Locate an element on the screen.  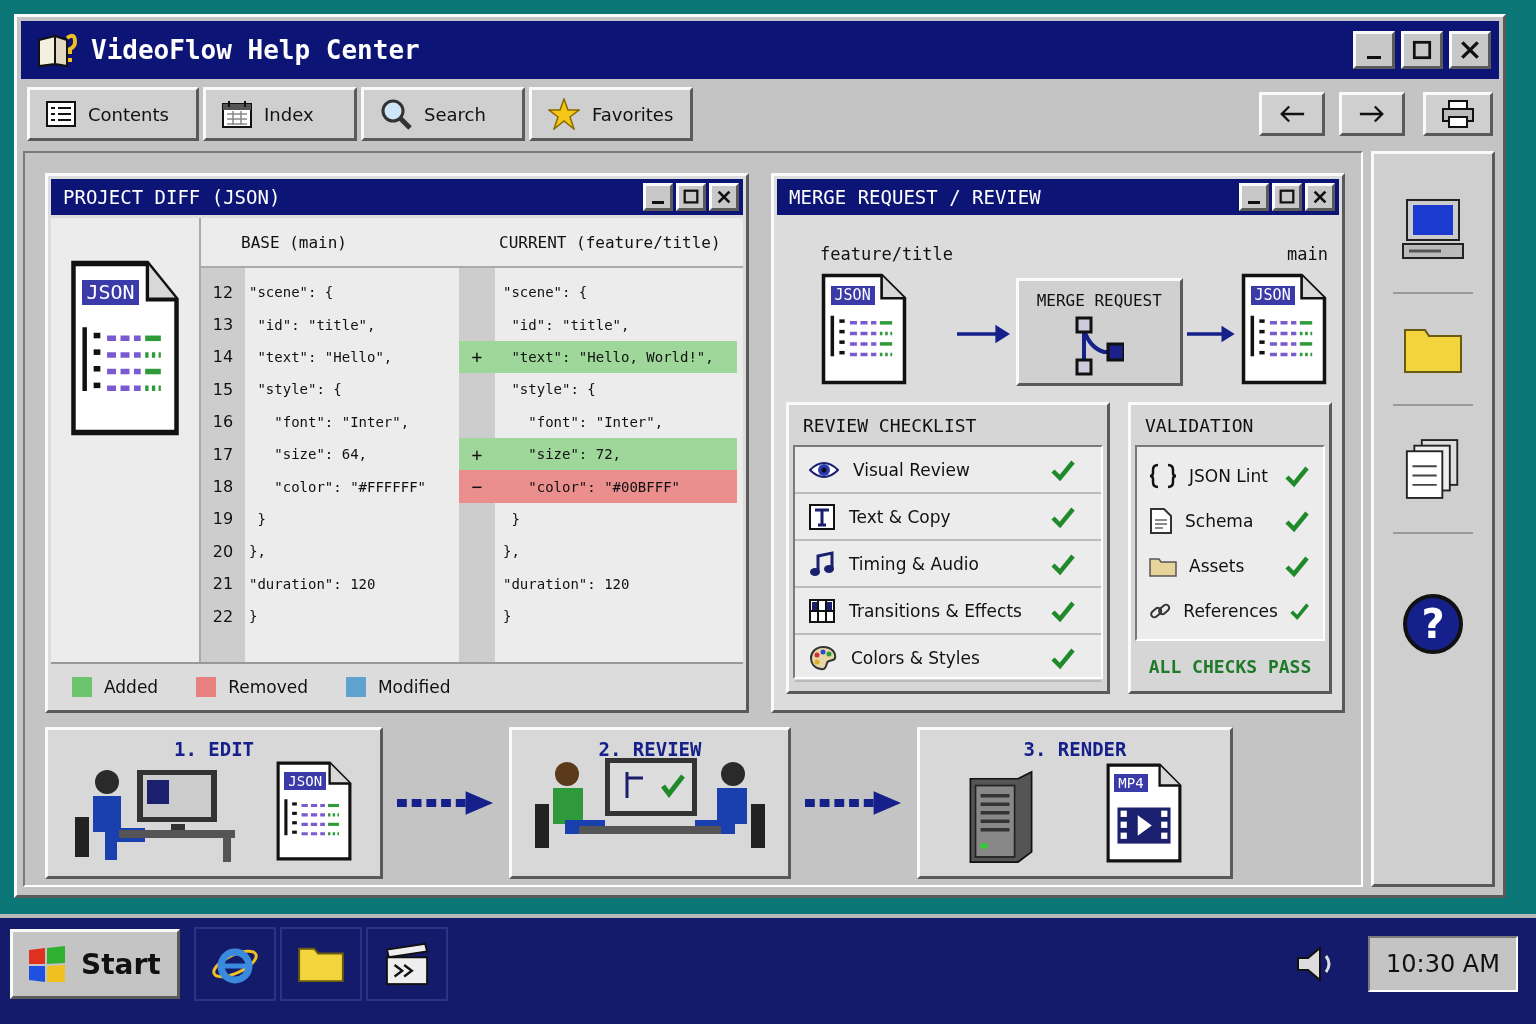
help-button: ? is located at coordinates (1433, 624).